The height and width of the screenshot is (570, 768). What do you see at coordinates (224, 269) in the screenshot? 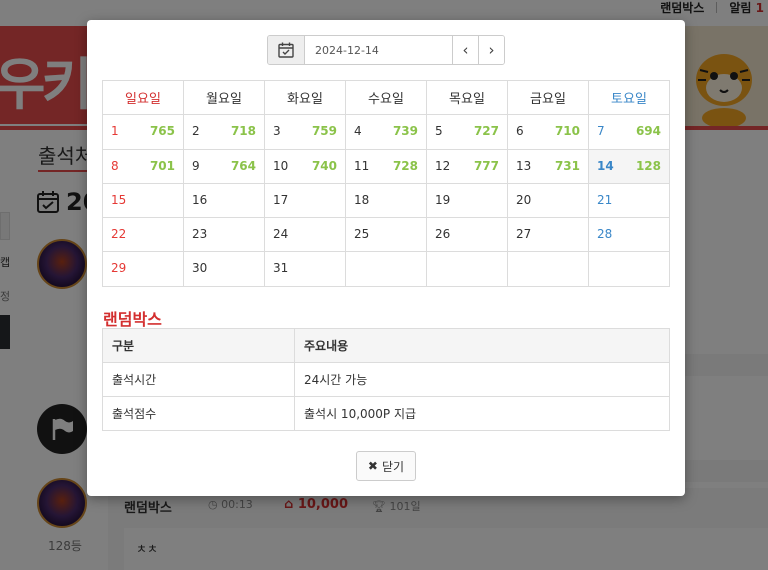
I see `calendar-day: 30` at bounding box center [224, 269].